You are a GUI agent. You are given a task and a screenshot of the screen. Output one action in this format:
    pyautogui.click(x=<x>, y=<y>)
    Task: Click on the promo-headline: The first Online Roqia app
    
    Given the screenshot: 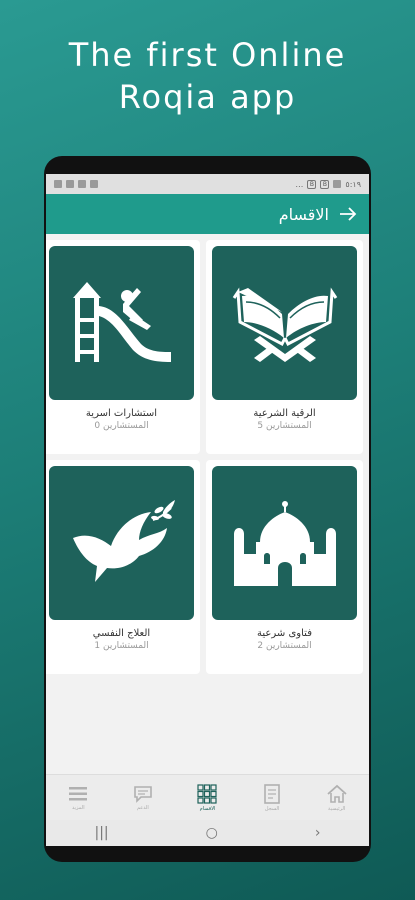 What is the action you would take?
    pyautogui.click(x=207, y=76)
    